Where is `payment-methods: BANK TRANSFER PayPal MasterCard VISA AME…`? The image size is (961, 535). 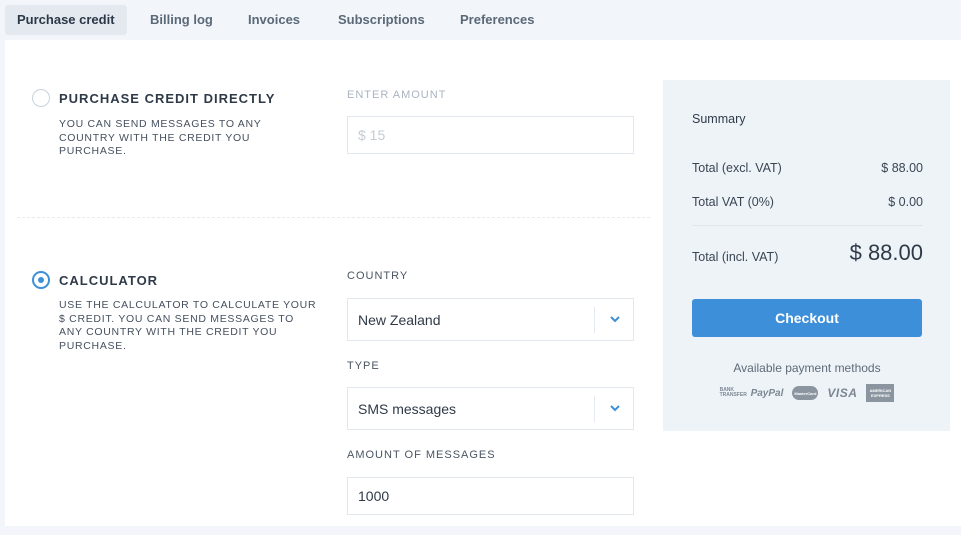 payment-methods: BANK TRANSFER PayPal MasterCard VISA AME… is located at coordinates (807, 393).